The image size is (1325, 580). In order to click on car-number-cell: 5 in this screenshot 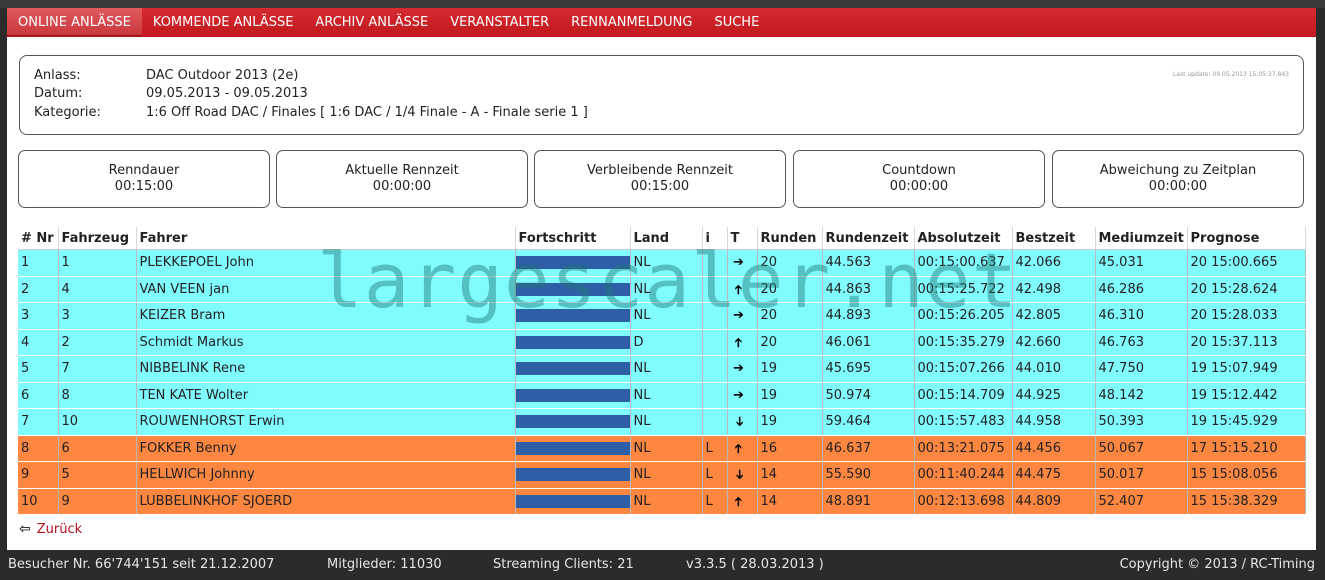, I will do `click(97, 475)`.